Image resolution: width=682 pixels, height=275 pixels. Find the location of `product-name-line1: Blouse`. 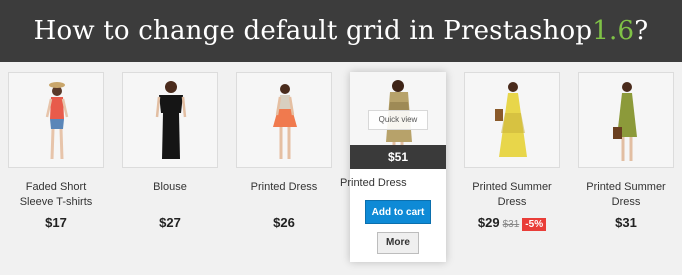

product-name-line1: Blouse is located at coordinates (170, 187).